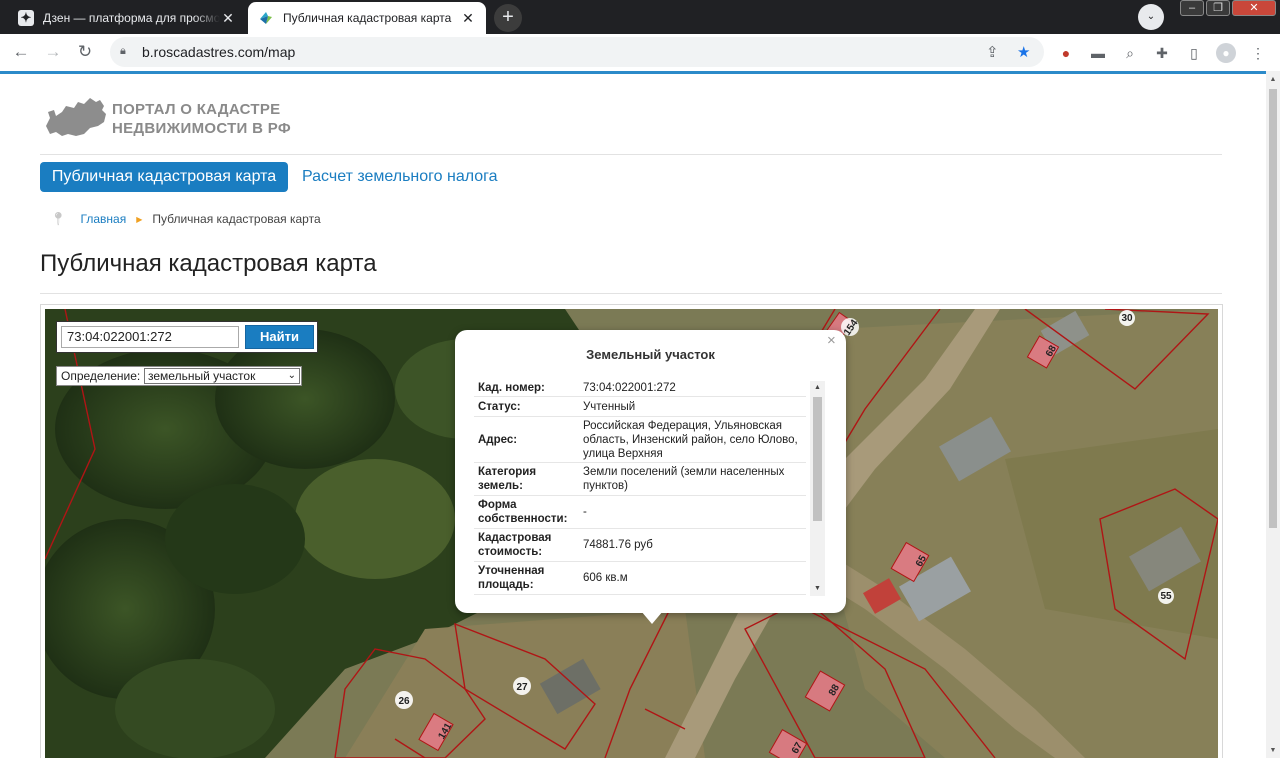 This screenshot has height=758, width=1280. Describe the element at coordinates (523, 512) in the screenshot. I see `info-key: Форма собственности:` at that location.